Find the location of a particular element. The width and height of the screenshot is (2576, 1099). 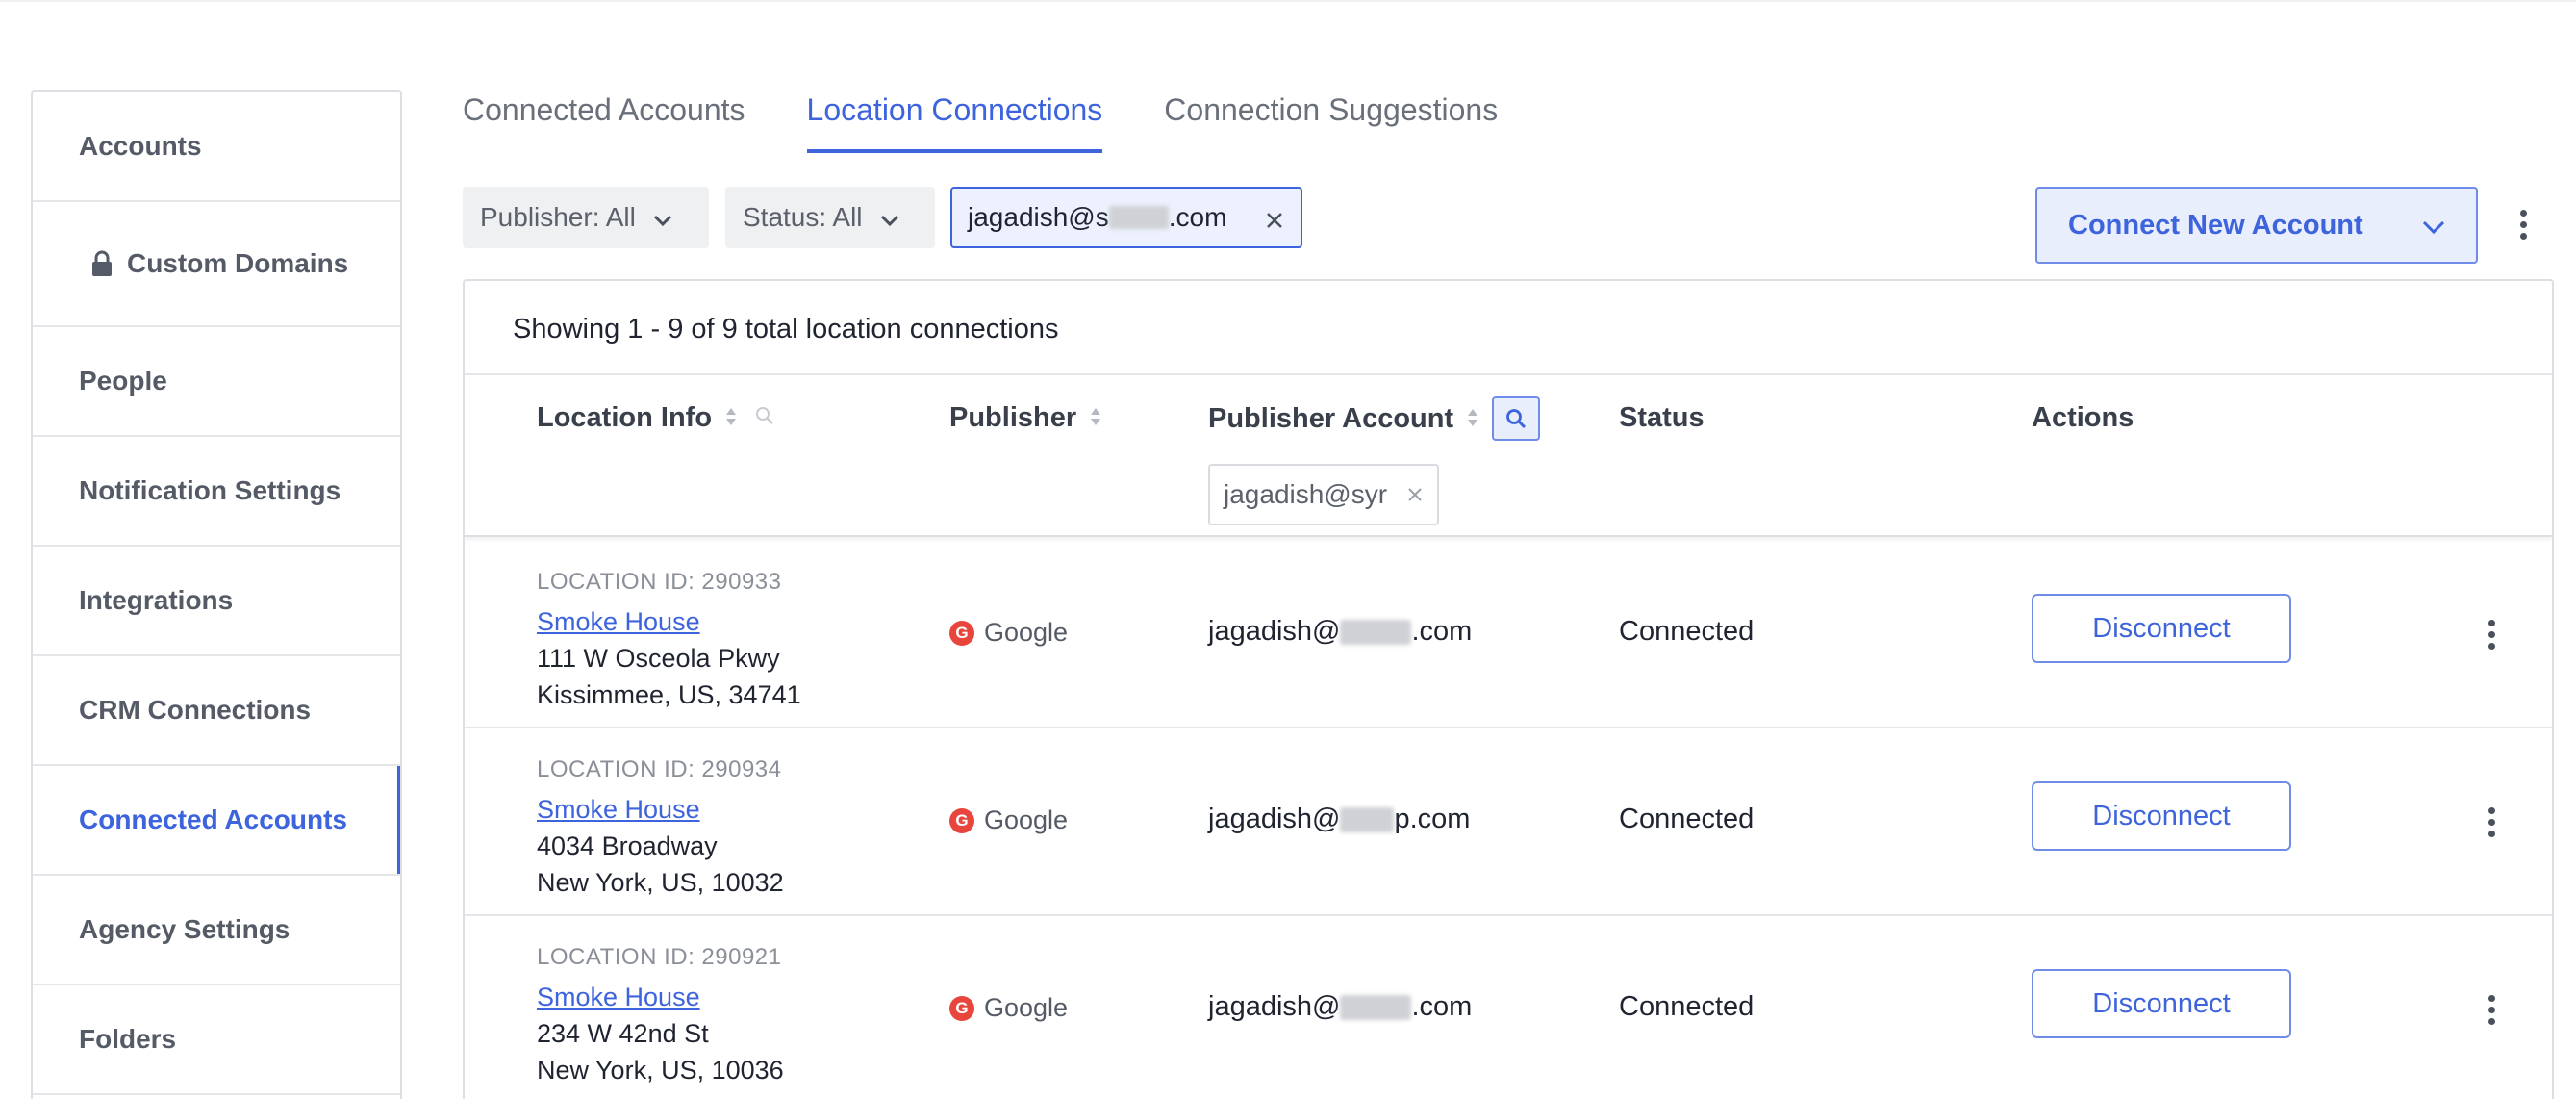

location-id: LOCATION ID: 290921 is located at coordinates (660, 957).